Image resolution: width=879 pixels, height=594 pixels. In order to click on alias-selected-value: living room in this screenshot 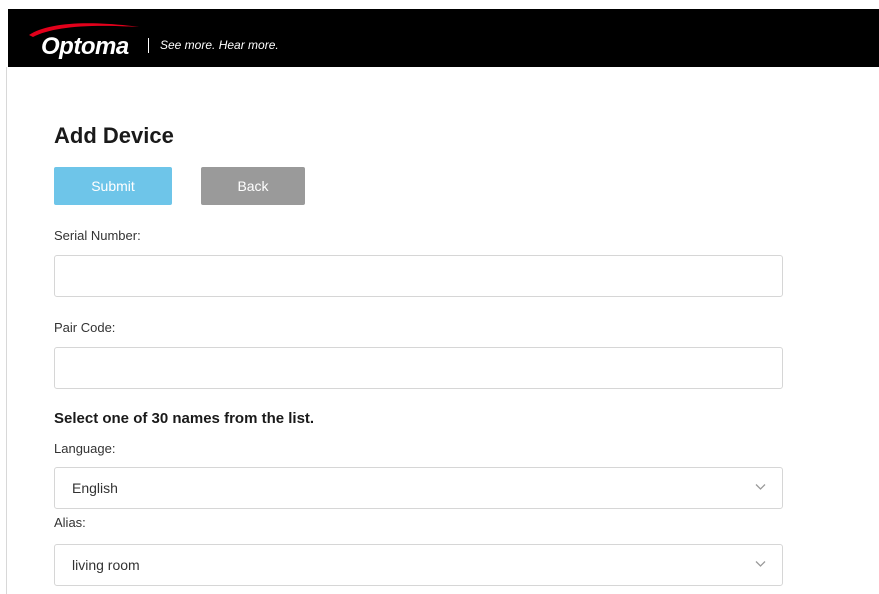, I will do `click(106, 565)`.